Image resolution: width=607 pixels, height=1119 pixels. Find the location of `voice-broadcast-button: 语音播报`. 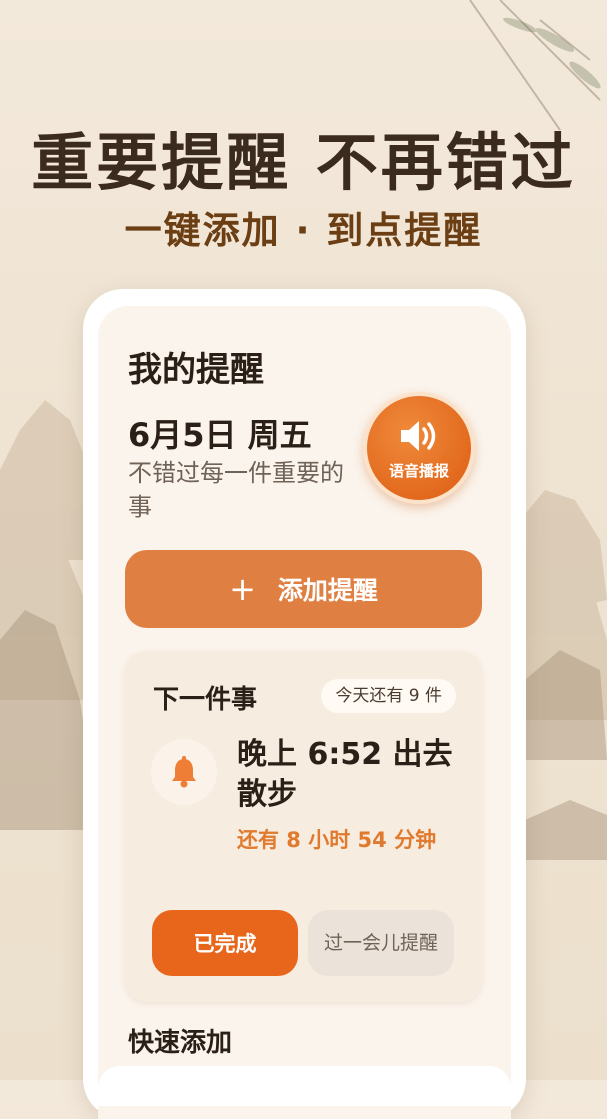

voice-broadcast-button: 语音播报 is located at coordinates (419, 448).